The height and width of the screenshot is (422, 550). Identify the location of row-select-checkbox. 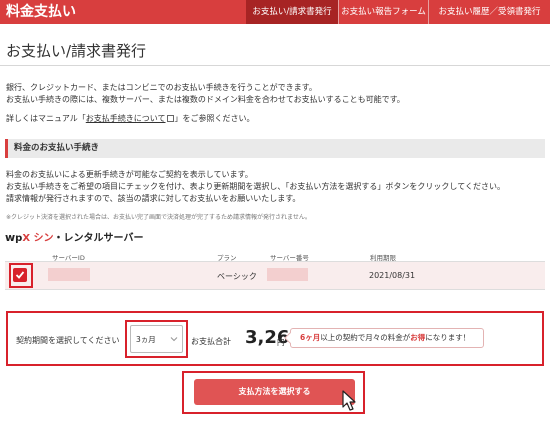
(20, 275).